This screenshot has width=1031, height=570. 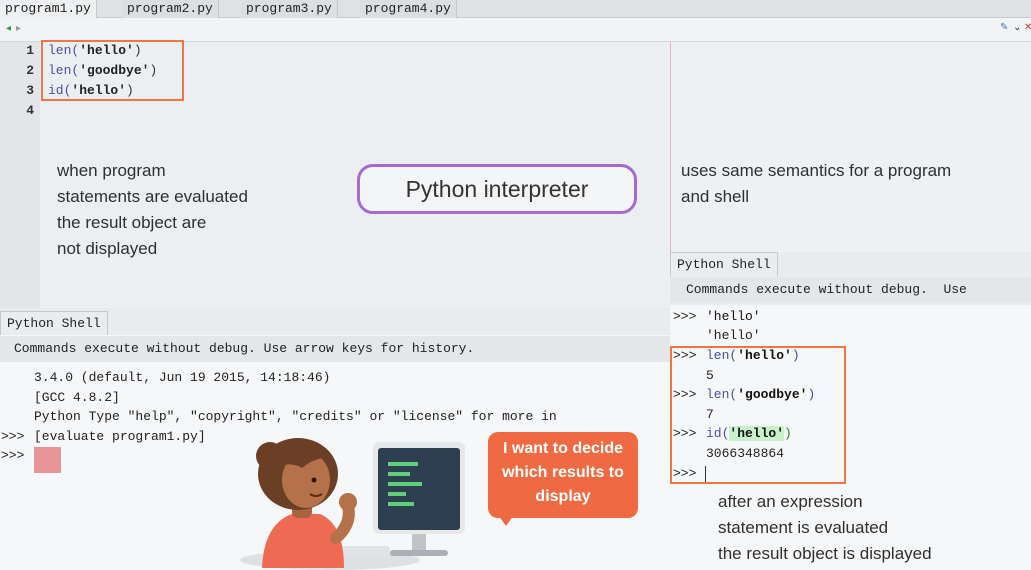 What do you see at coordinates (48, 9) in the screenshot?
I see `tab-program1: program1.py` at bounding box center [48, 9].